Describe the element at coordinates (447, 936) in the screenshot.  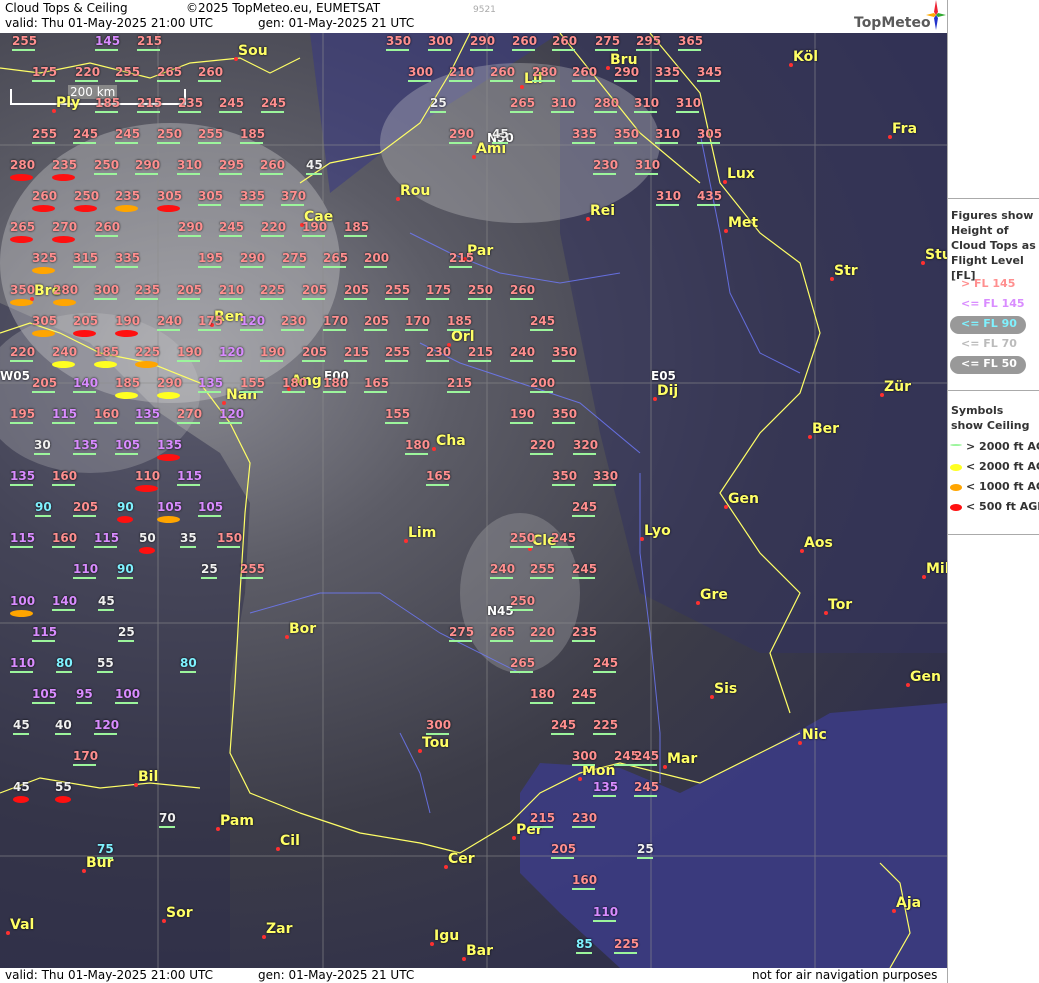
I see `city-label: Igu` at that location.